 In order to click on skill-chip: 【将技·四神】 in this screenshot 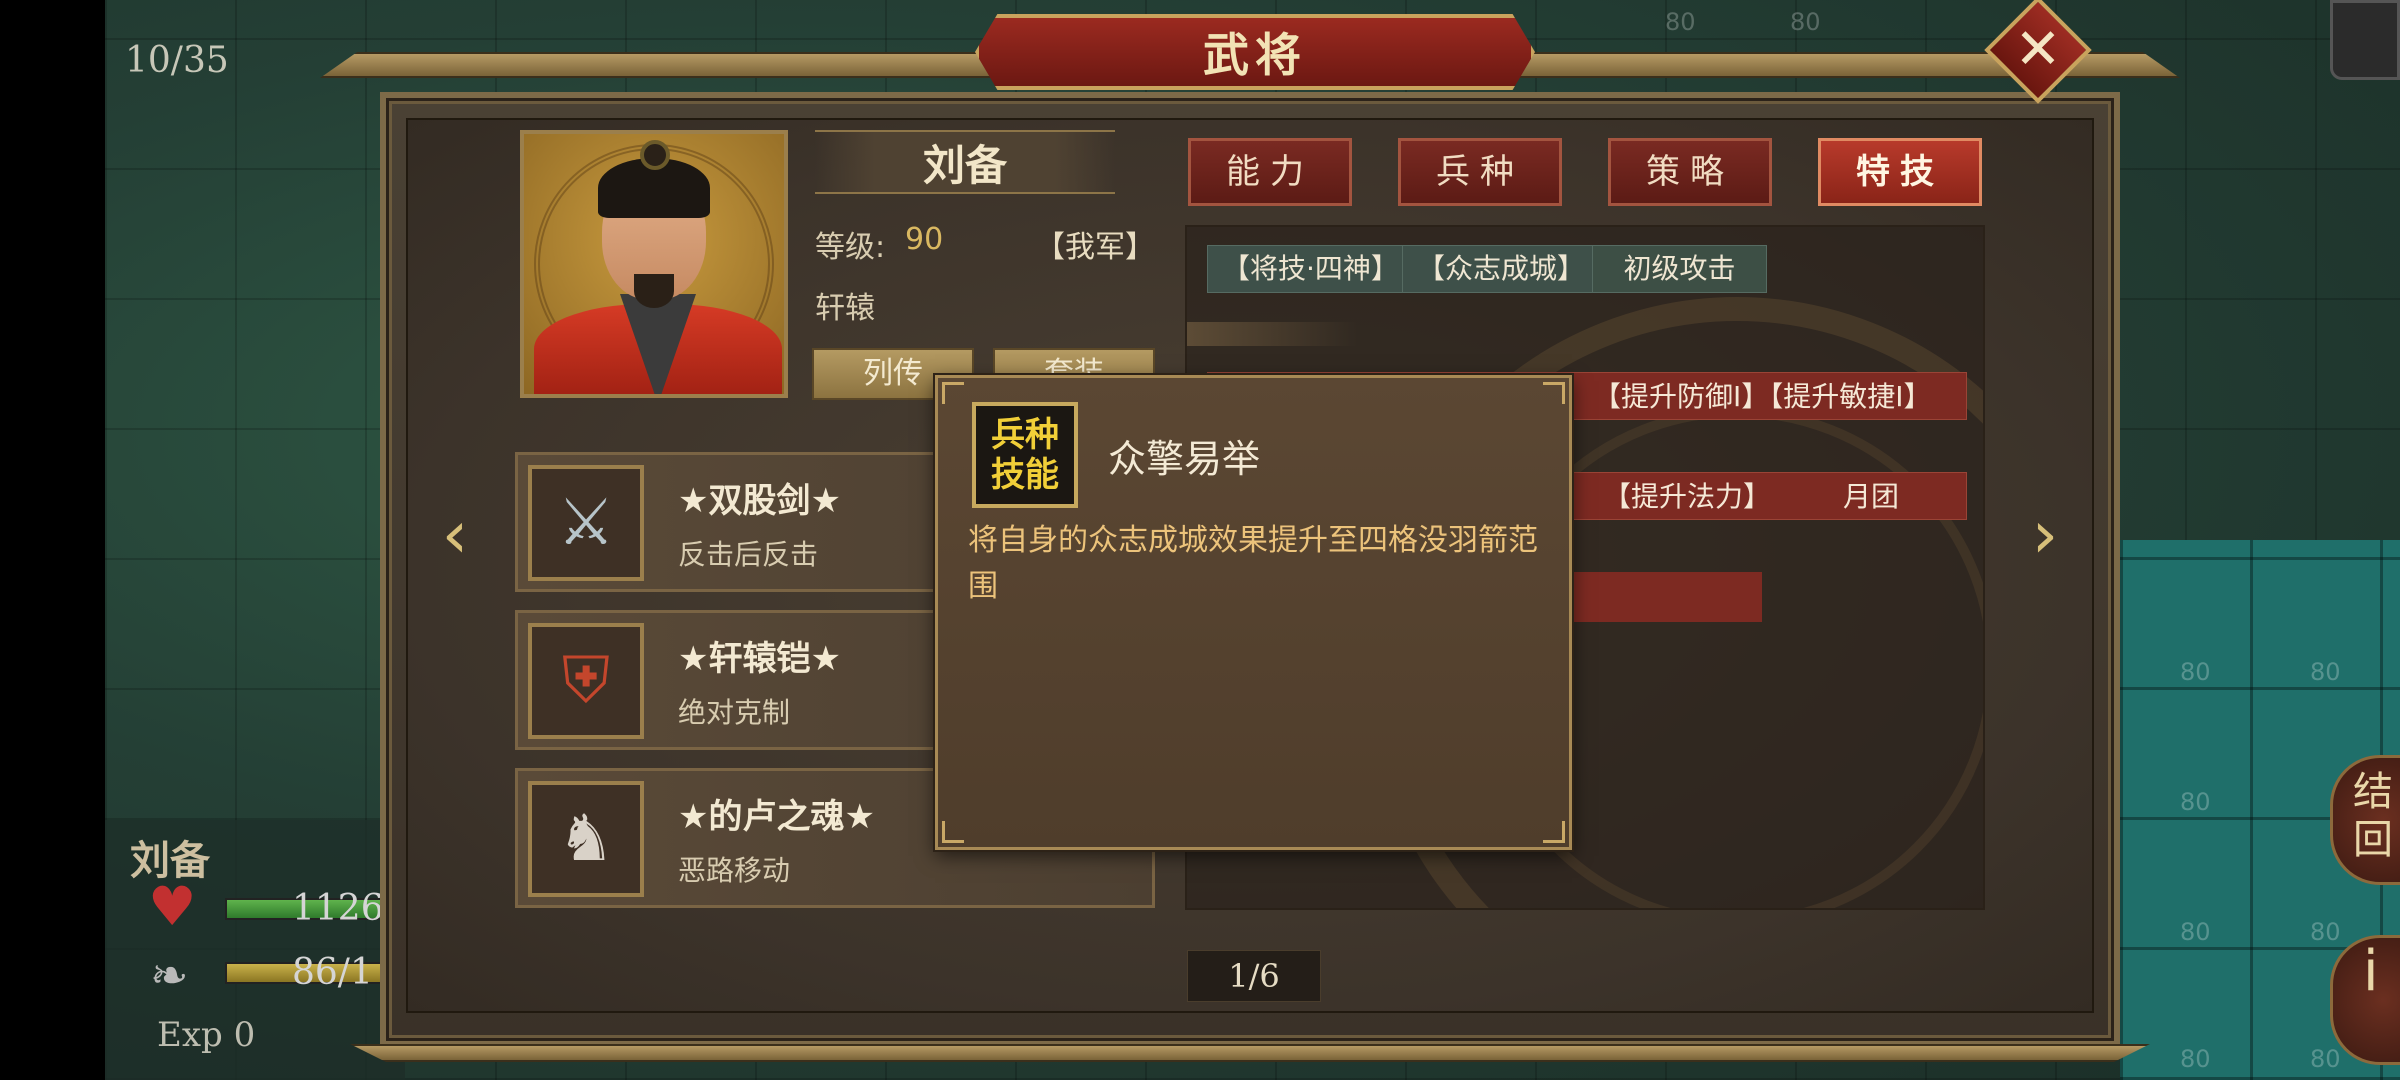, I will do `click(1310, 269)`.